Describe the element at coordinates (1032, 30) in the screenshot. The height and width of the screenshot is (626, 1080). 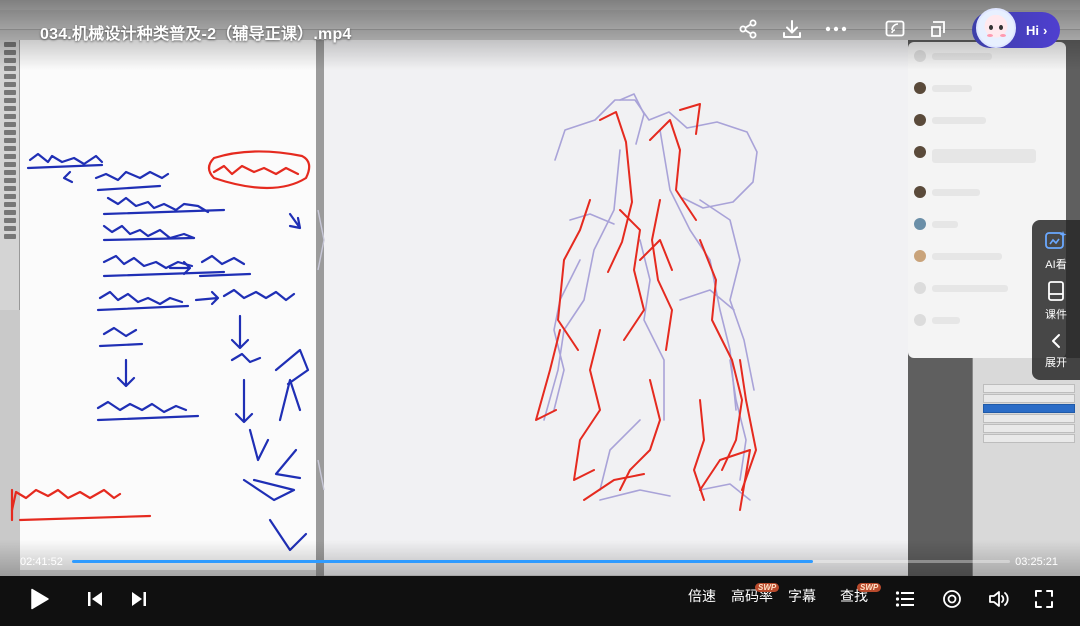
I see `assistant-label: Hi` at that location.